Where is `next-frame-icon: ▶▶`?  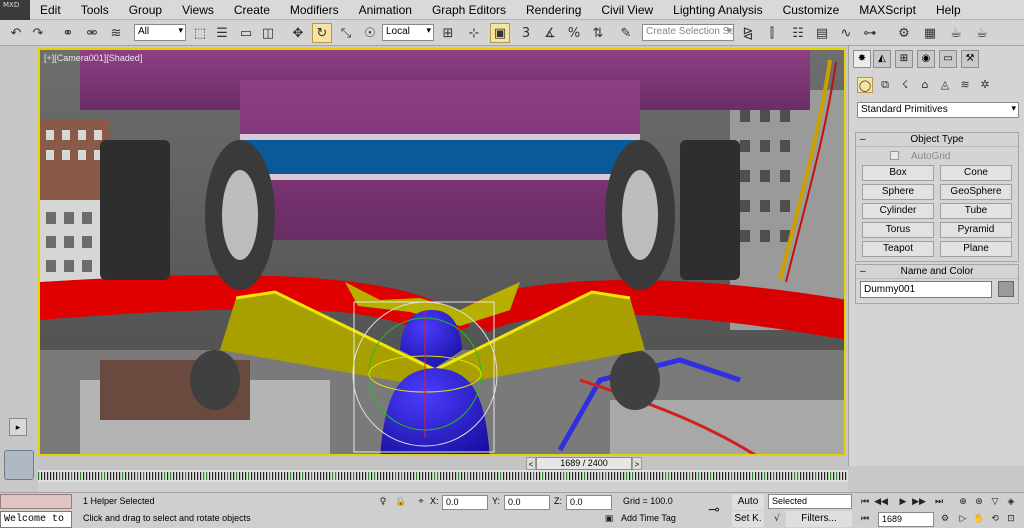 next-frame-icon: ▶▶ is located at coordinates (919, 502).